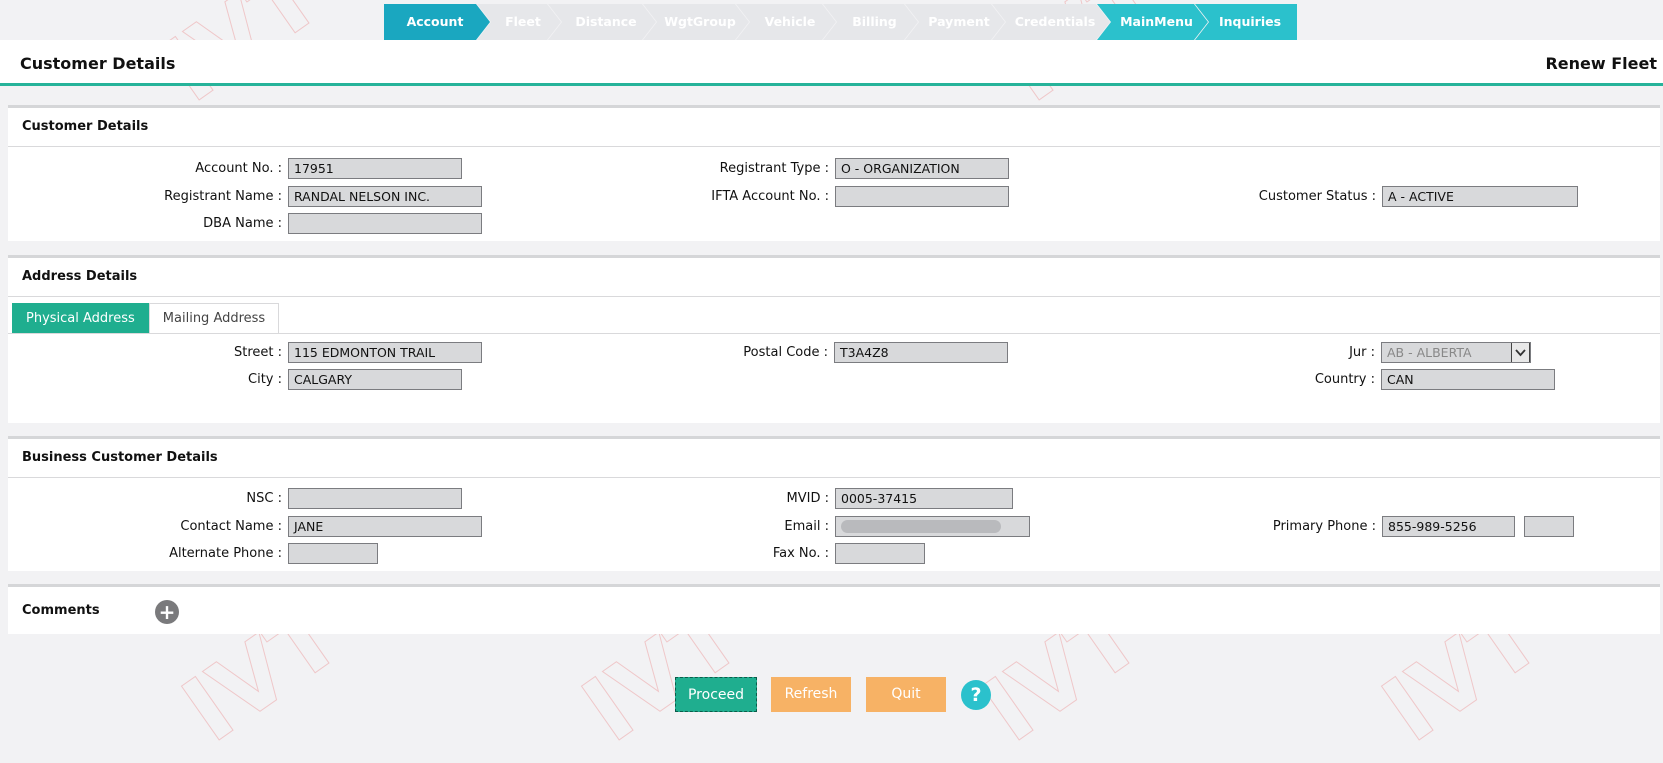 Image resolution: width=1663 pixels, height=763 pixels. What do you see at coordinates (1246, 22) in the screenshot?
I see `step-inquiries: Inquiries` at bounding box center [1246, 22].